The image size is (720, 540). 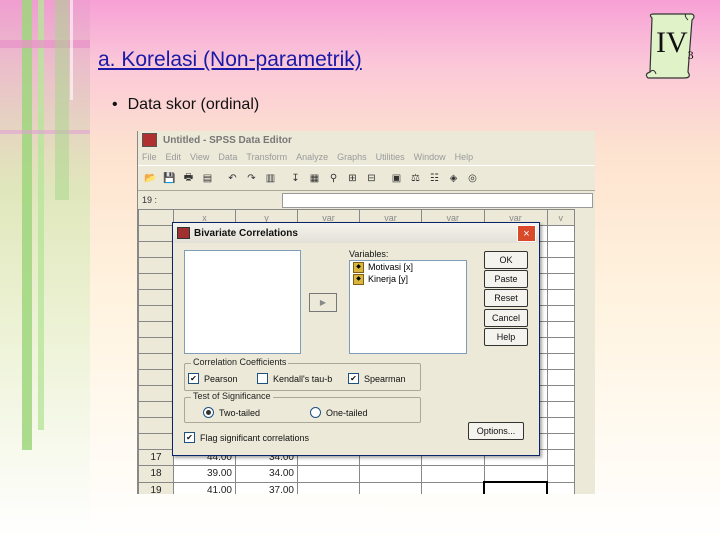 What do you see at coordinates (560, 217) in the screenshot?
I see `column-header: v` at bounding box center [560, 217].